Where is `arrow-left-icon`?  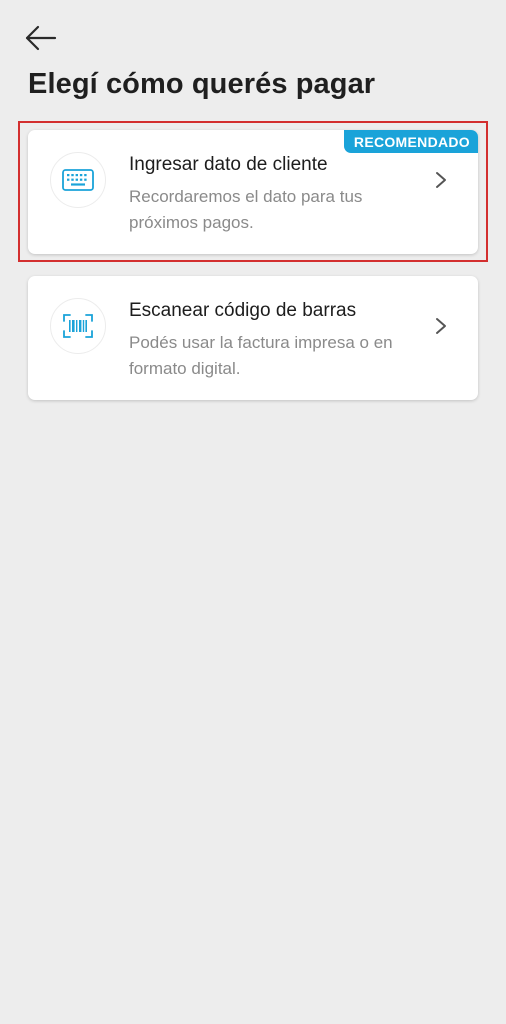 arrow-left-icon is located at coordinates (41, 38).